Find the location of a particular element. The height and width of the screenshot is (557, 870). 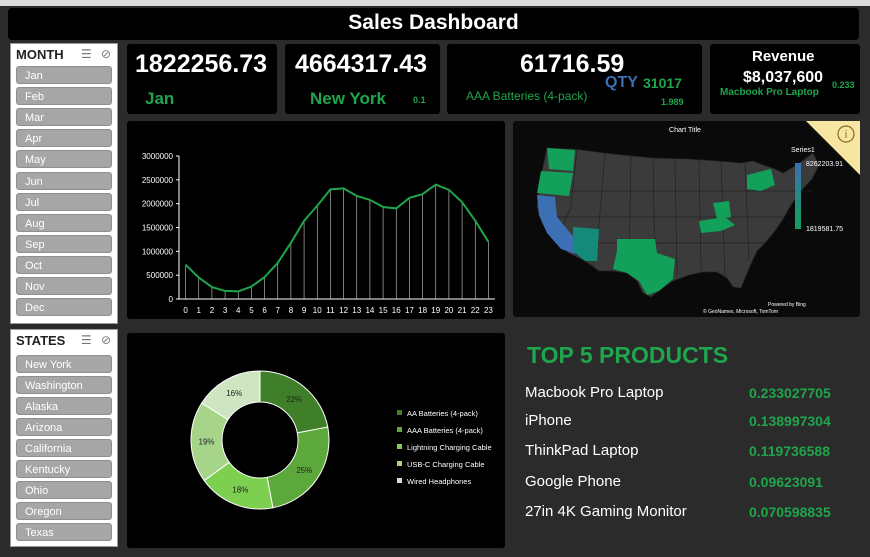

y-tick-label: 2500000 is located at coordinates (158, 180).